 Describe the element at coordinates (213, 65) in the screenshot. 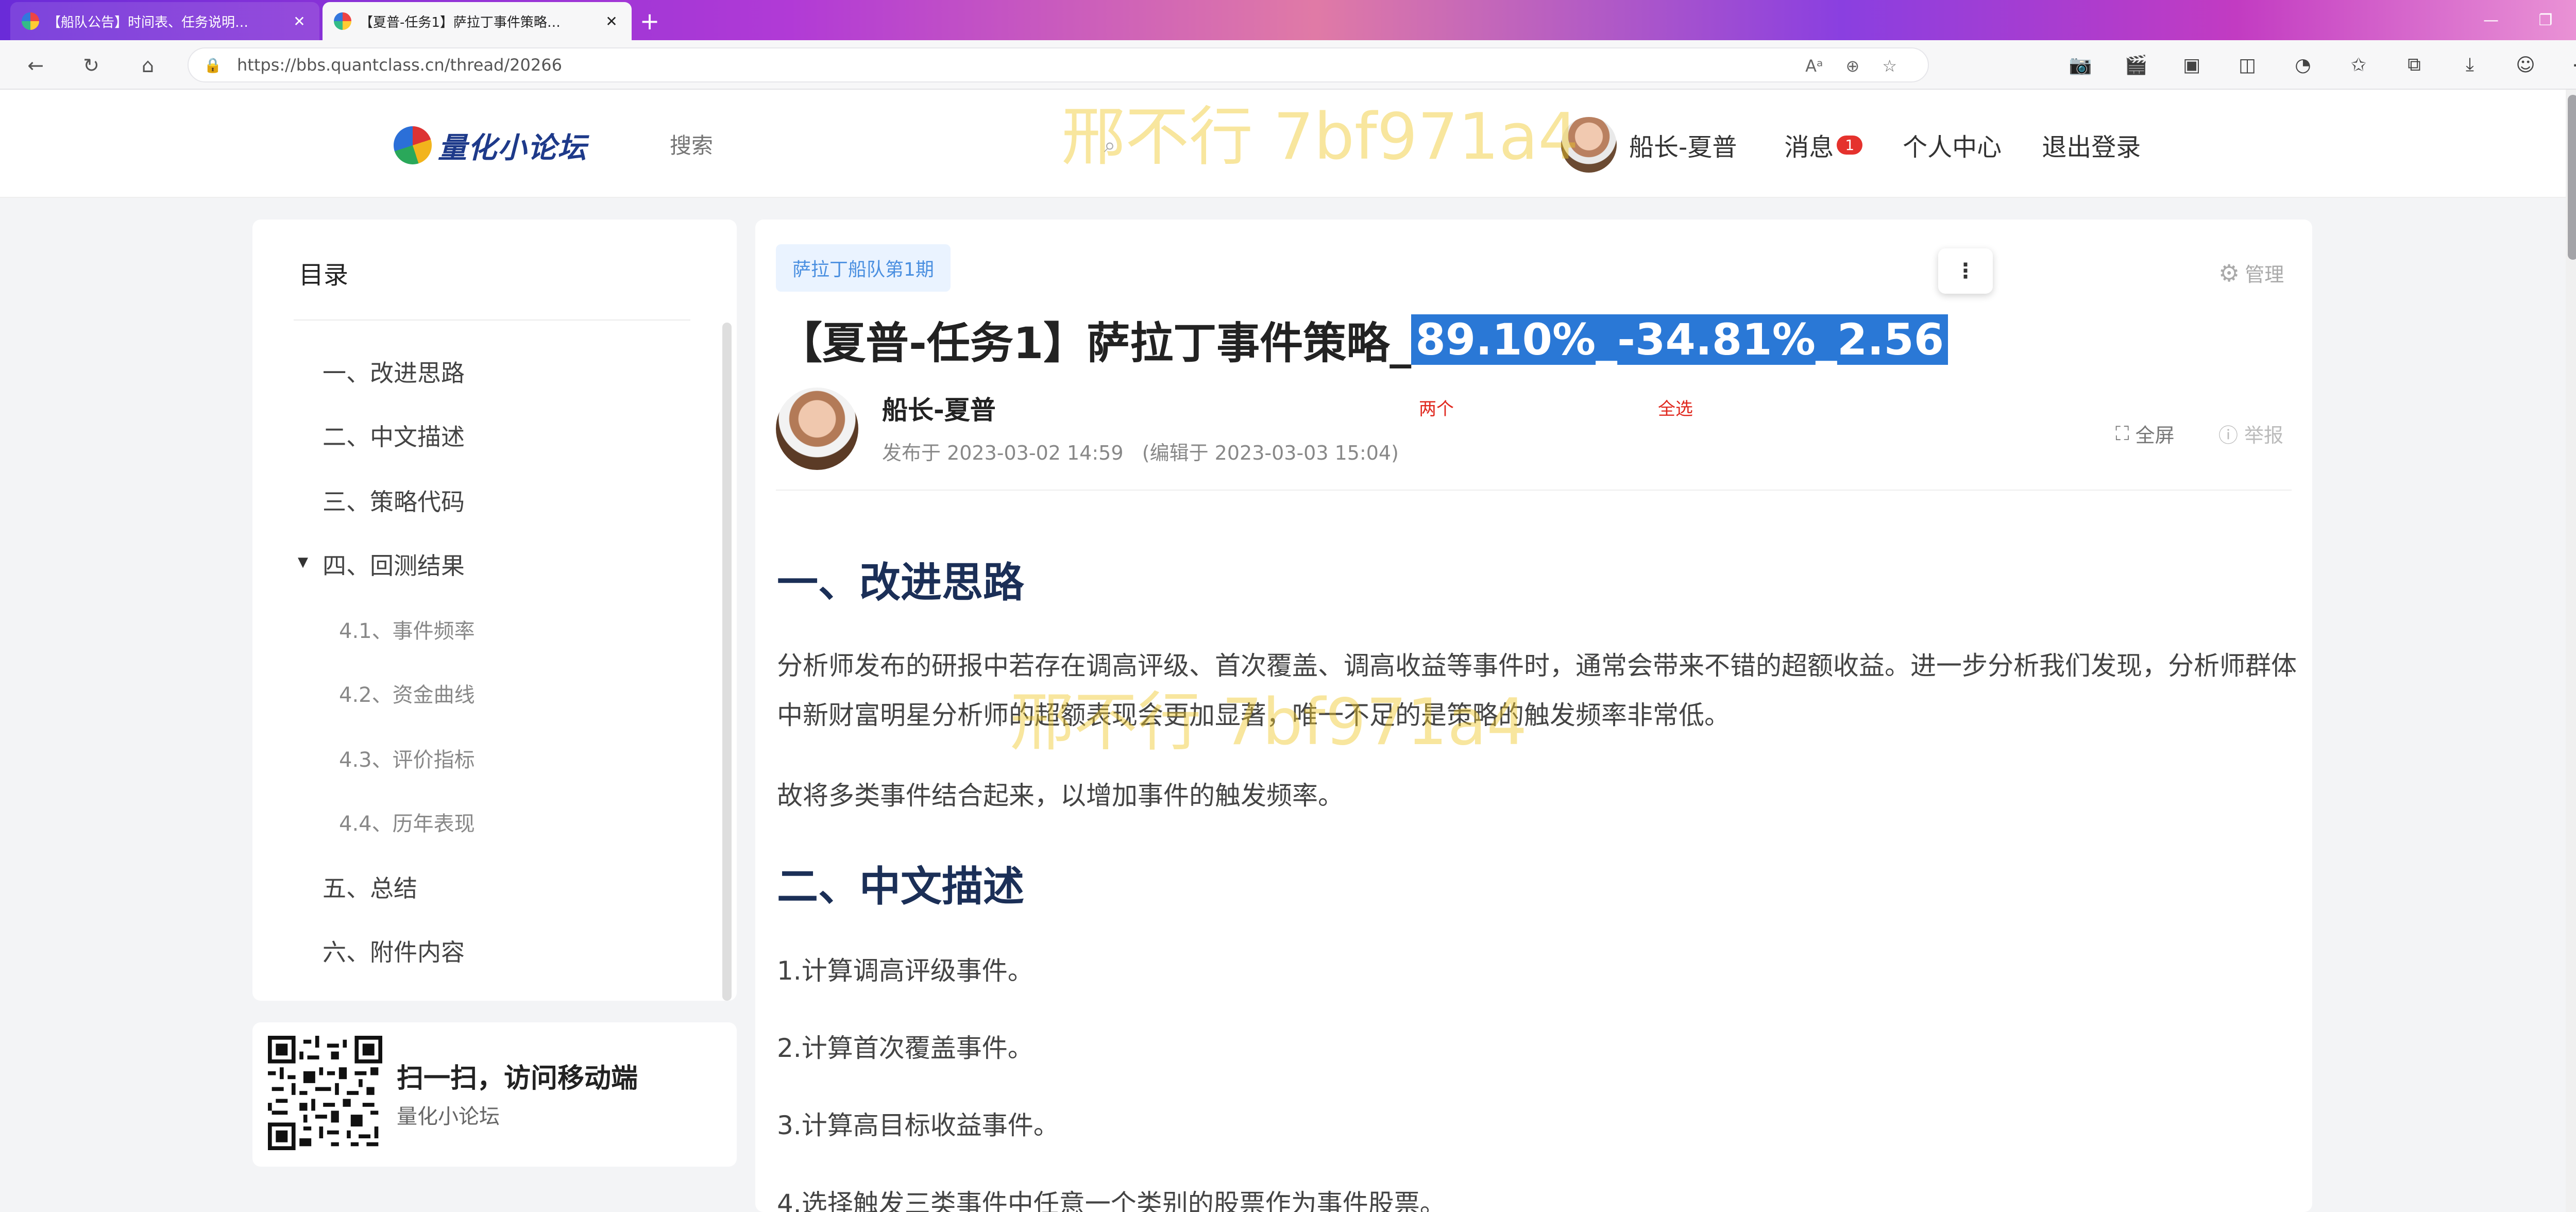

I see `lock-icon: 🔒` at that location.